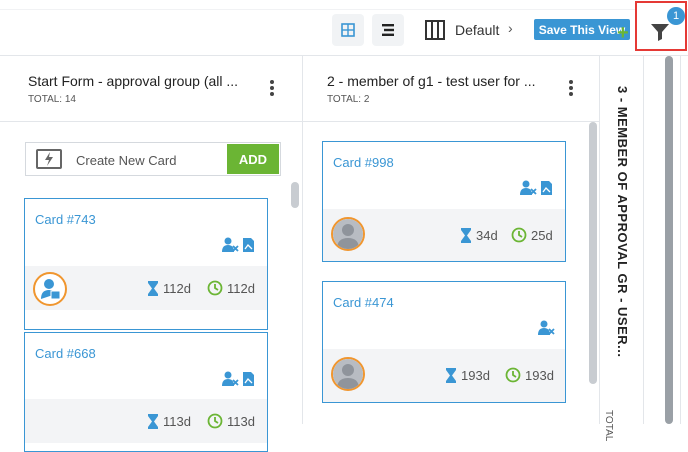 The height and width of the screenshot is (452, 688). Describe the element at coordinates (444, 342) in the screenshot. I see `card: Card #474 193d 193d` at that location.